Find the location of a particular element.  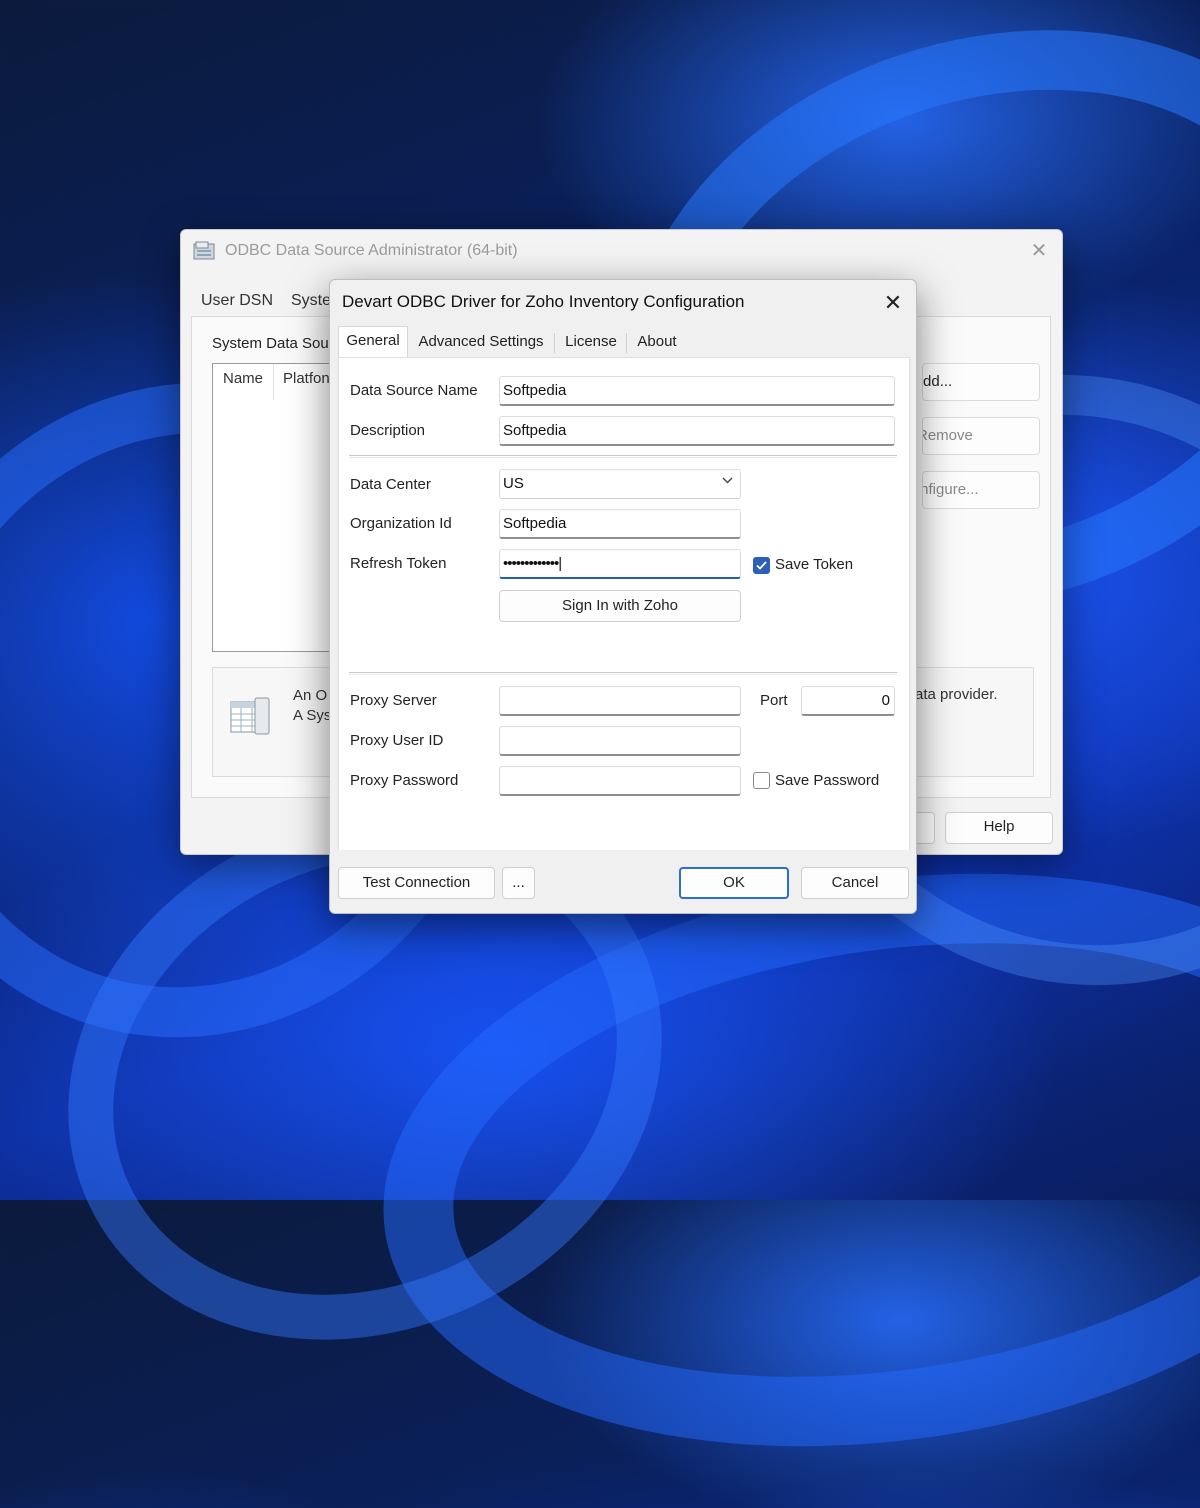

checkmark-icon is located at coordinates (761, 565).